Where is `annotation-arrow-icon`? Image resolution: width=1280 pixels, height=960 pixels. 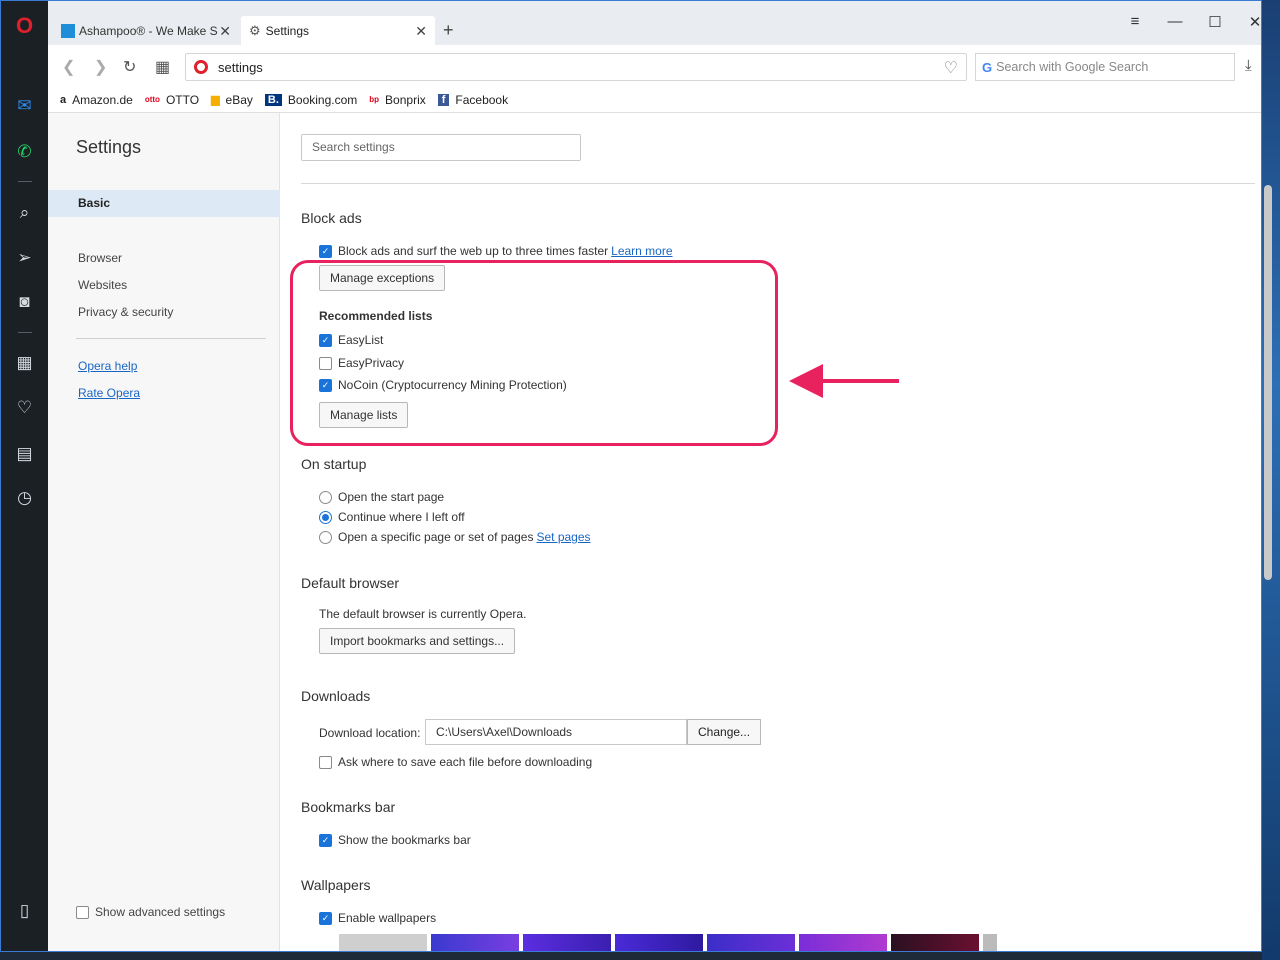
annotation-arrow-icon is located at coordinates (844, 381).